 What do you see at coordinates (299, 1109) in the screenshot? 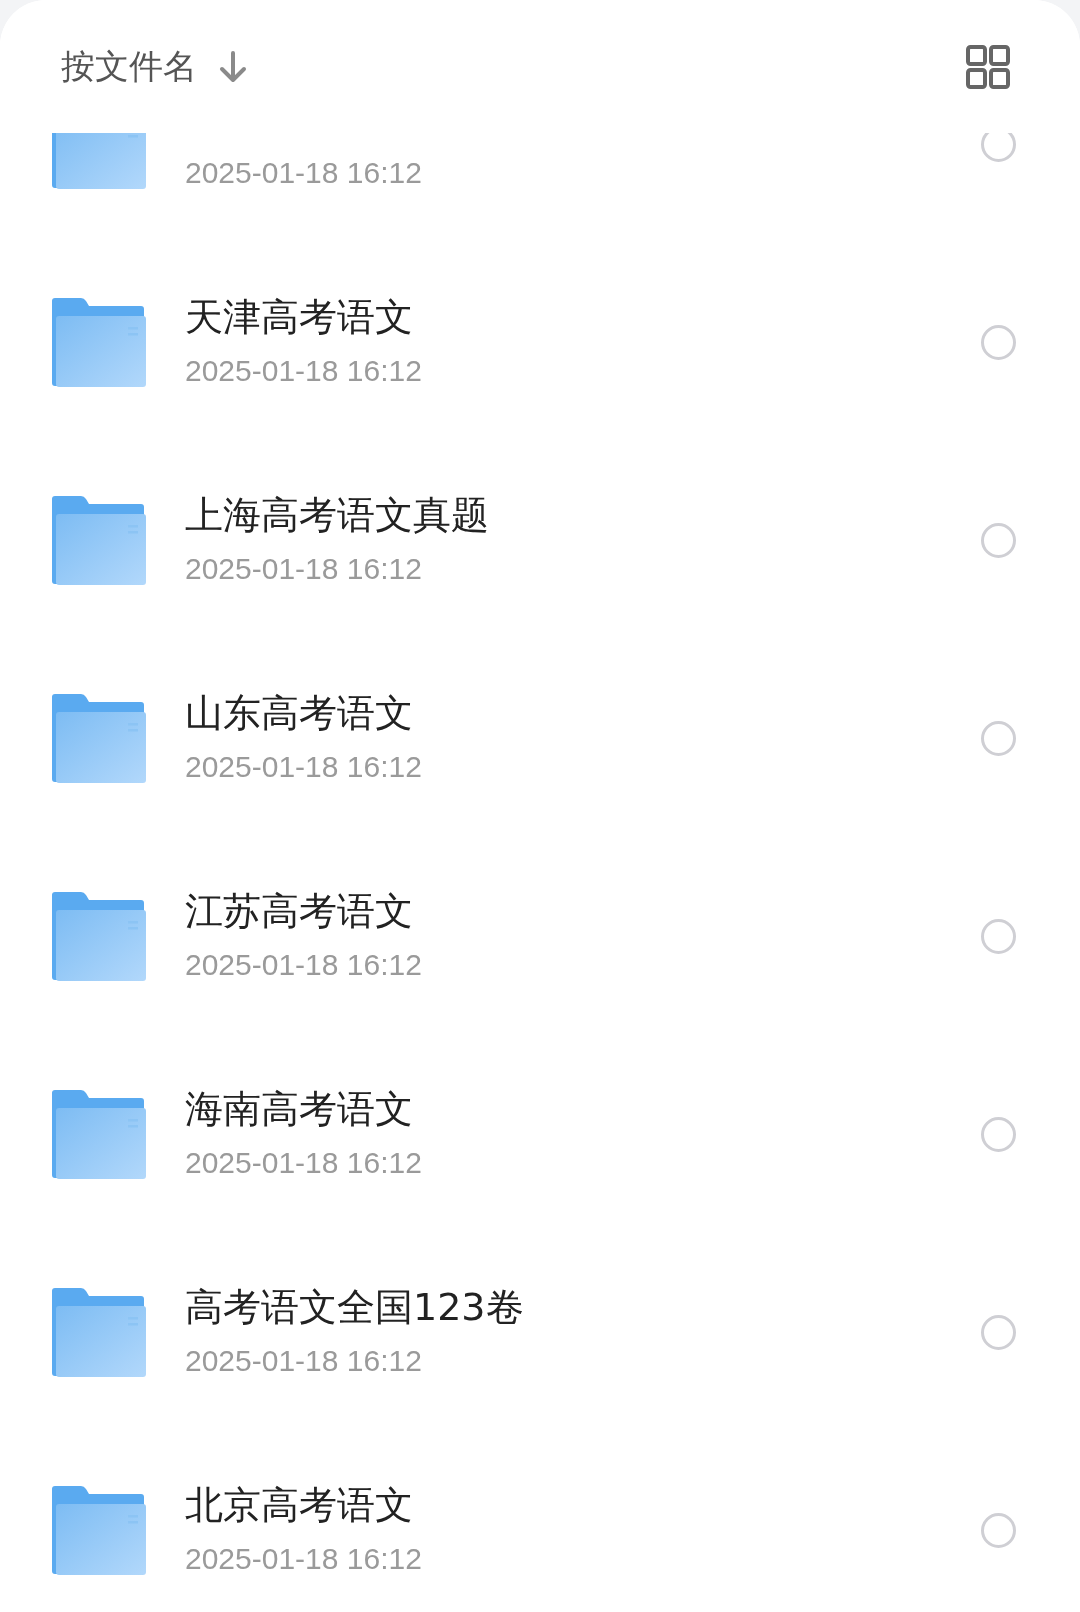
I see `folder-name: 海南高考语文` at bounding box center [299, 1109].